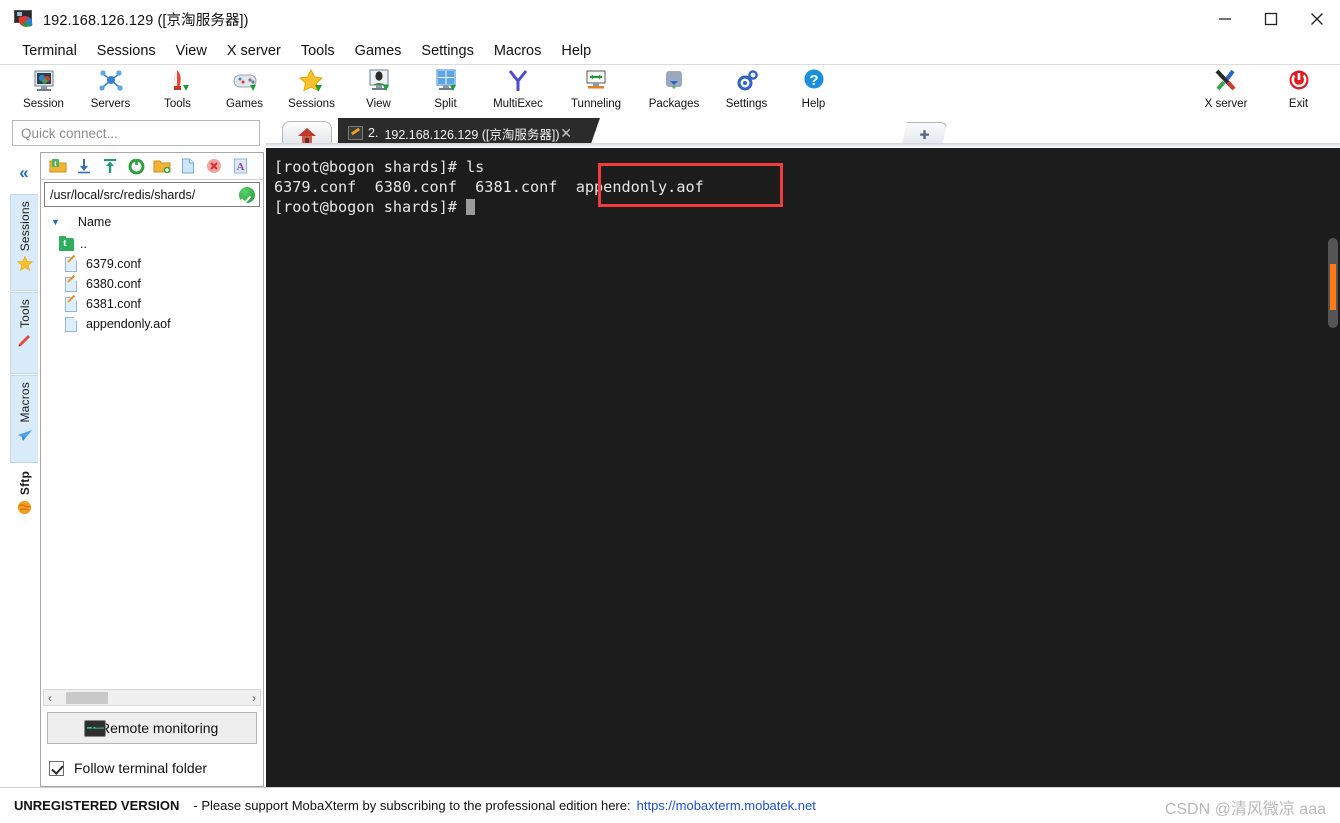 This screenshot has width=1340, height=823. Describe the element at coordinates (747, 82) in the screenshot. I see `settings-gear-icon` at that location.